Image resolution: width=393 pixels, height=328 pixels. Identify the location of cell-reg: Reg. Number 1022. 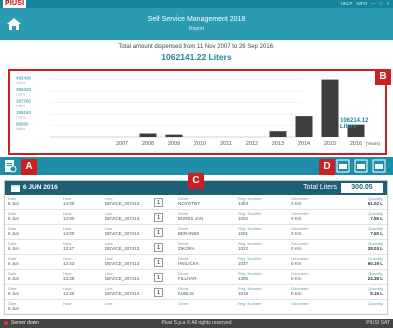
(250, 246).